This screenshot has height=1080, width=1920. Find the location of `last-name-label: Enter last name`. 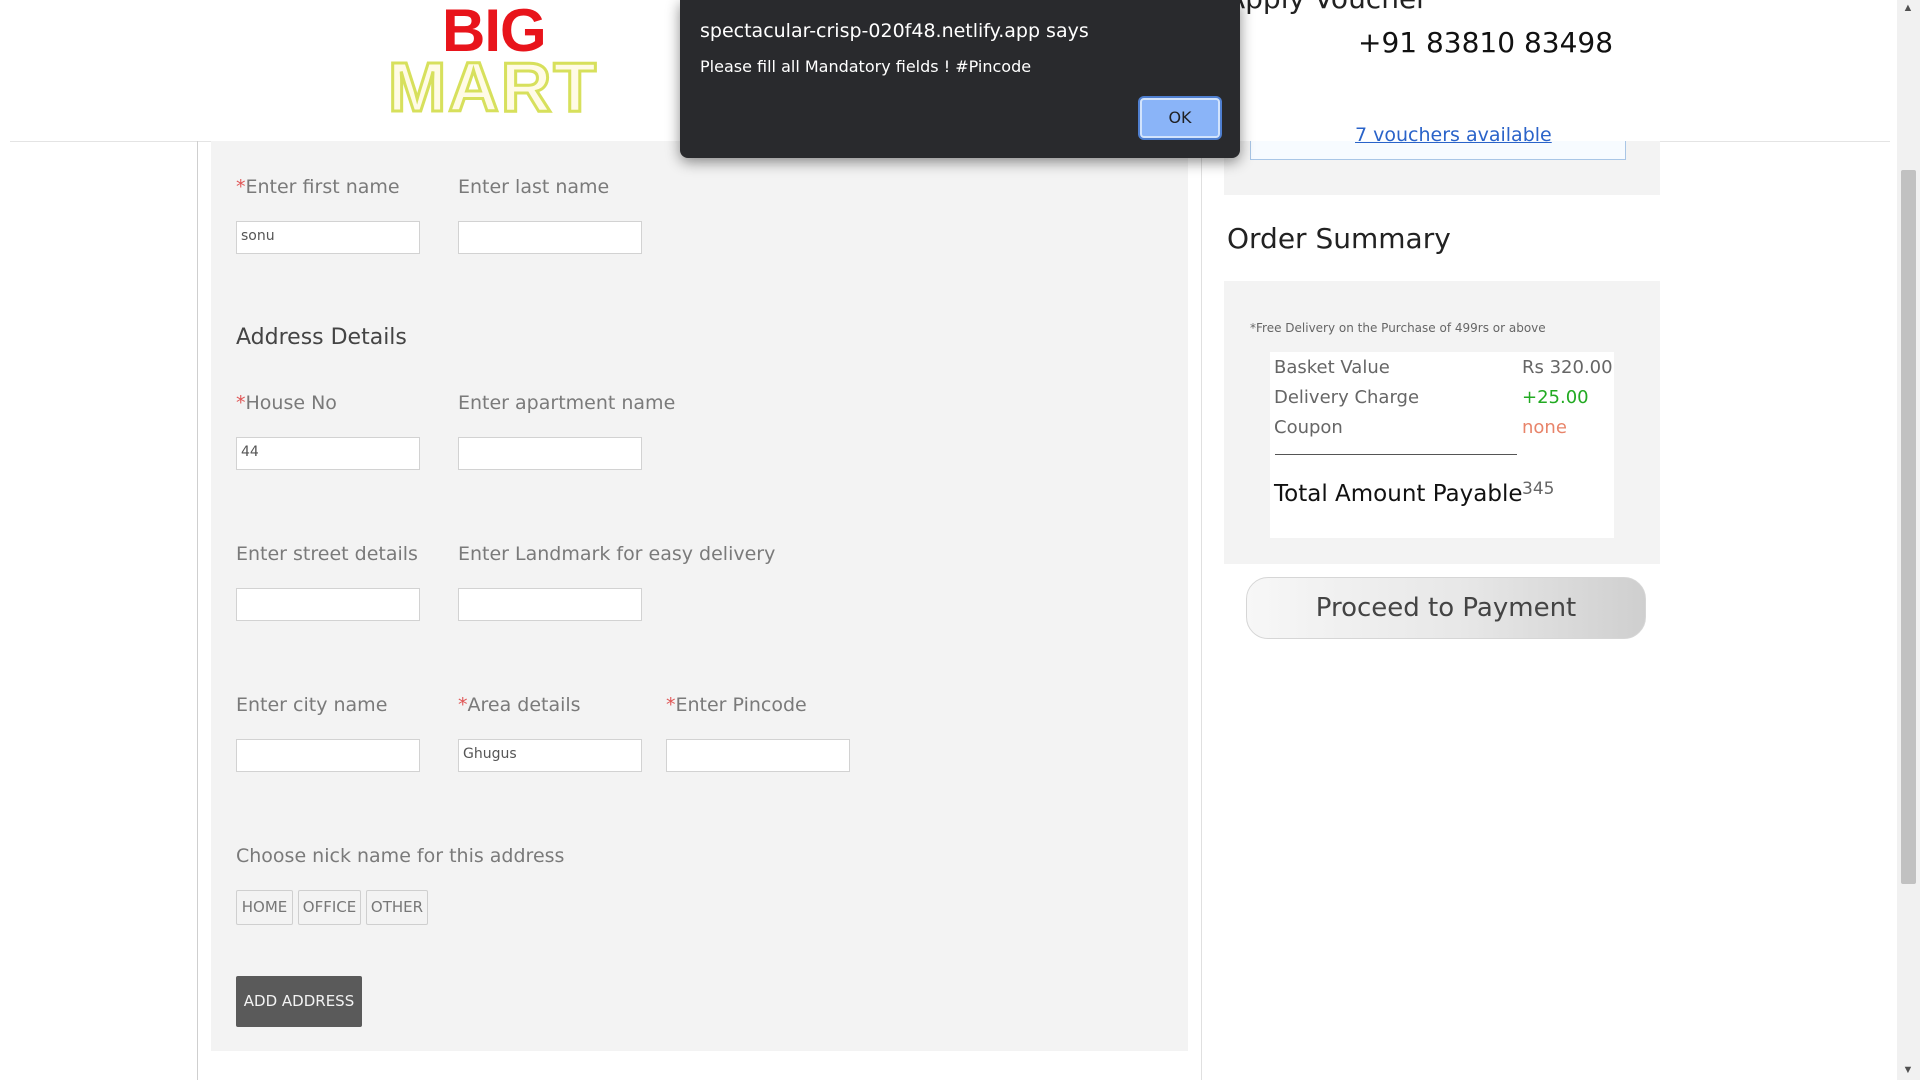

last-name-label: Enter last name is located at coordinates (534, 187).